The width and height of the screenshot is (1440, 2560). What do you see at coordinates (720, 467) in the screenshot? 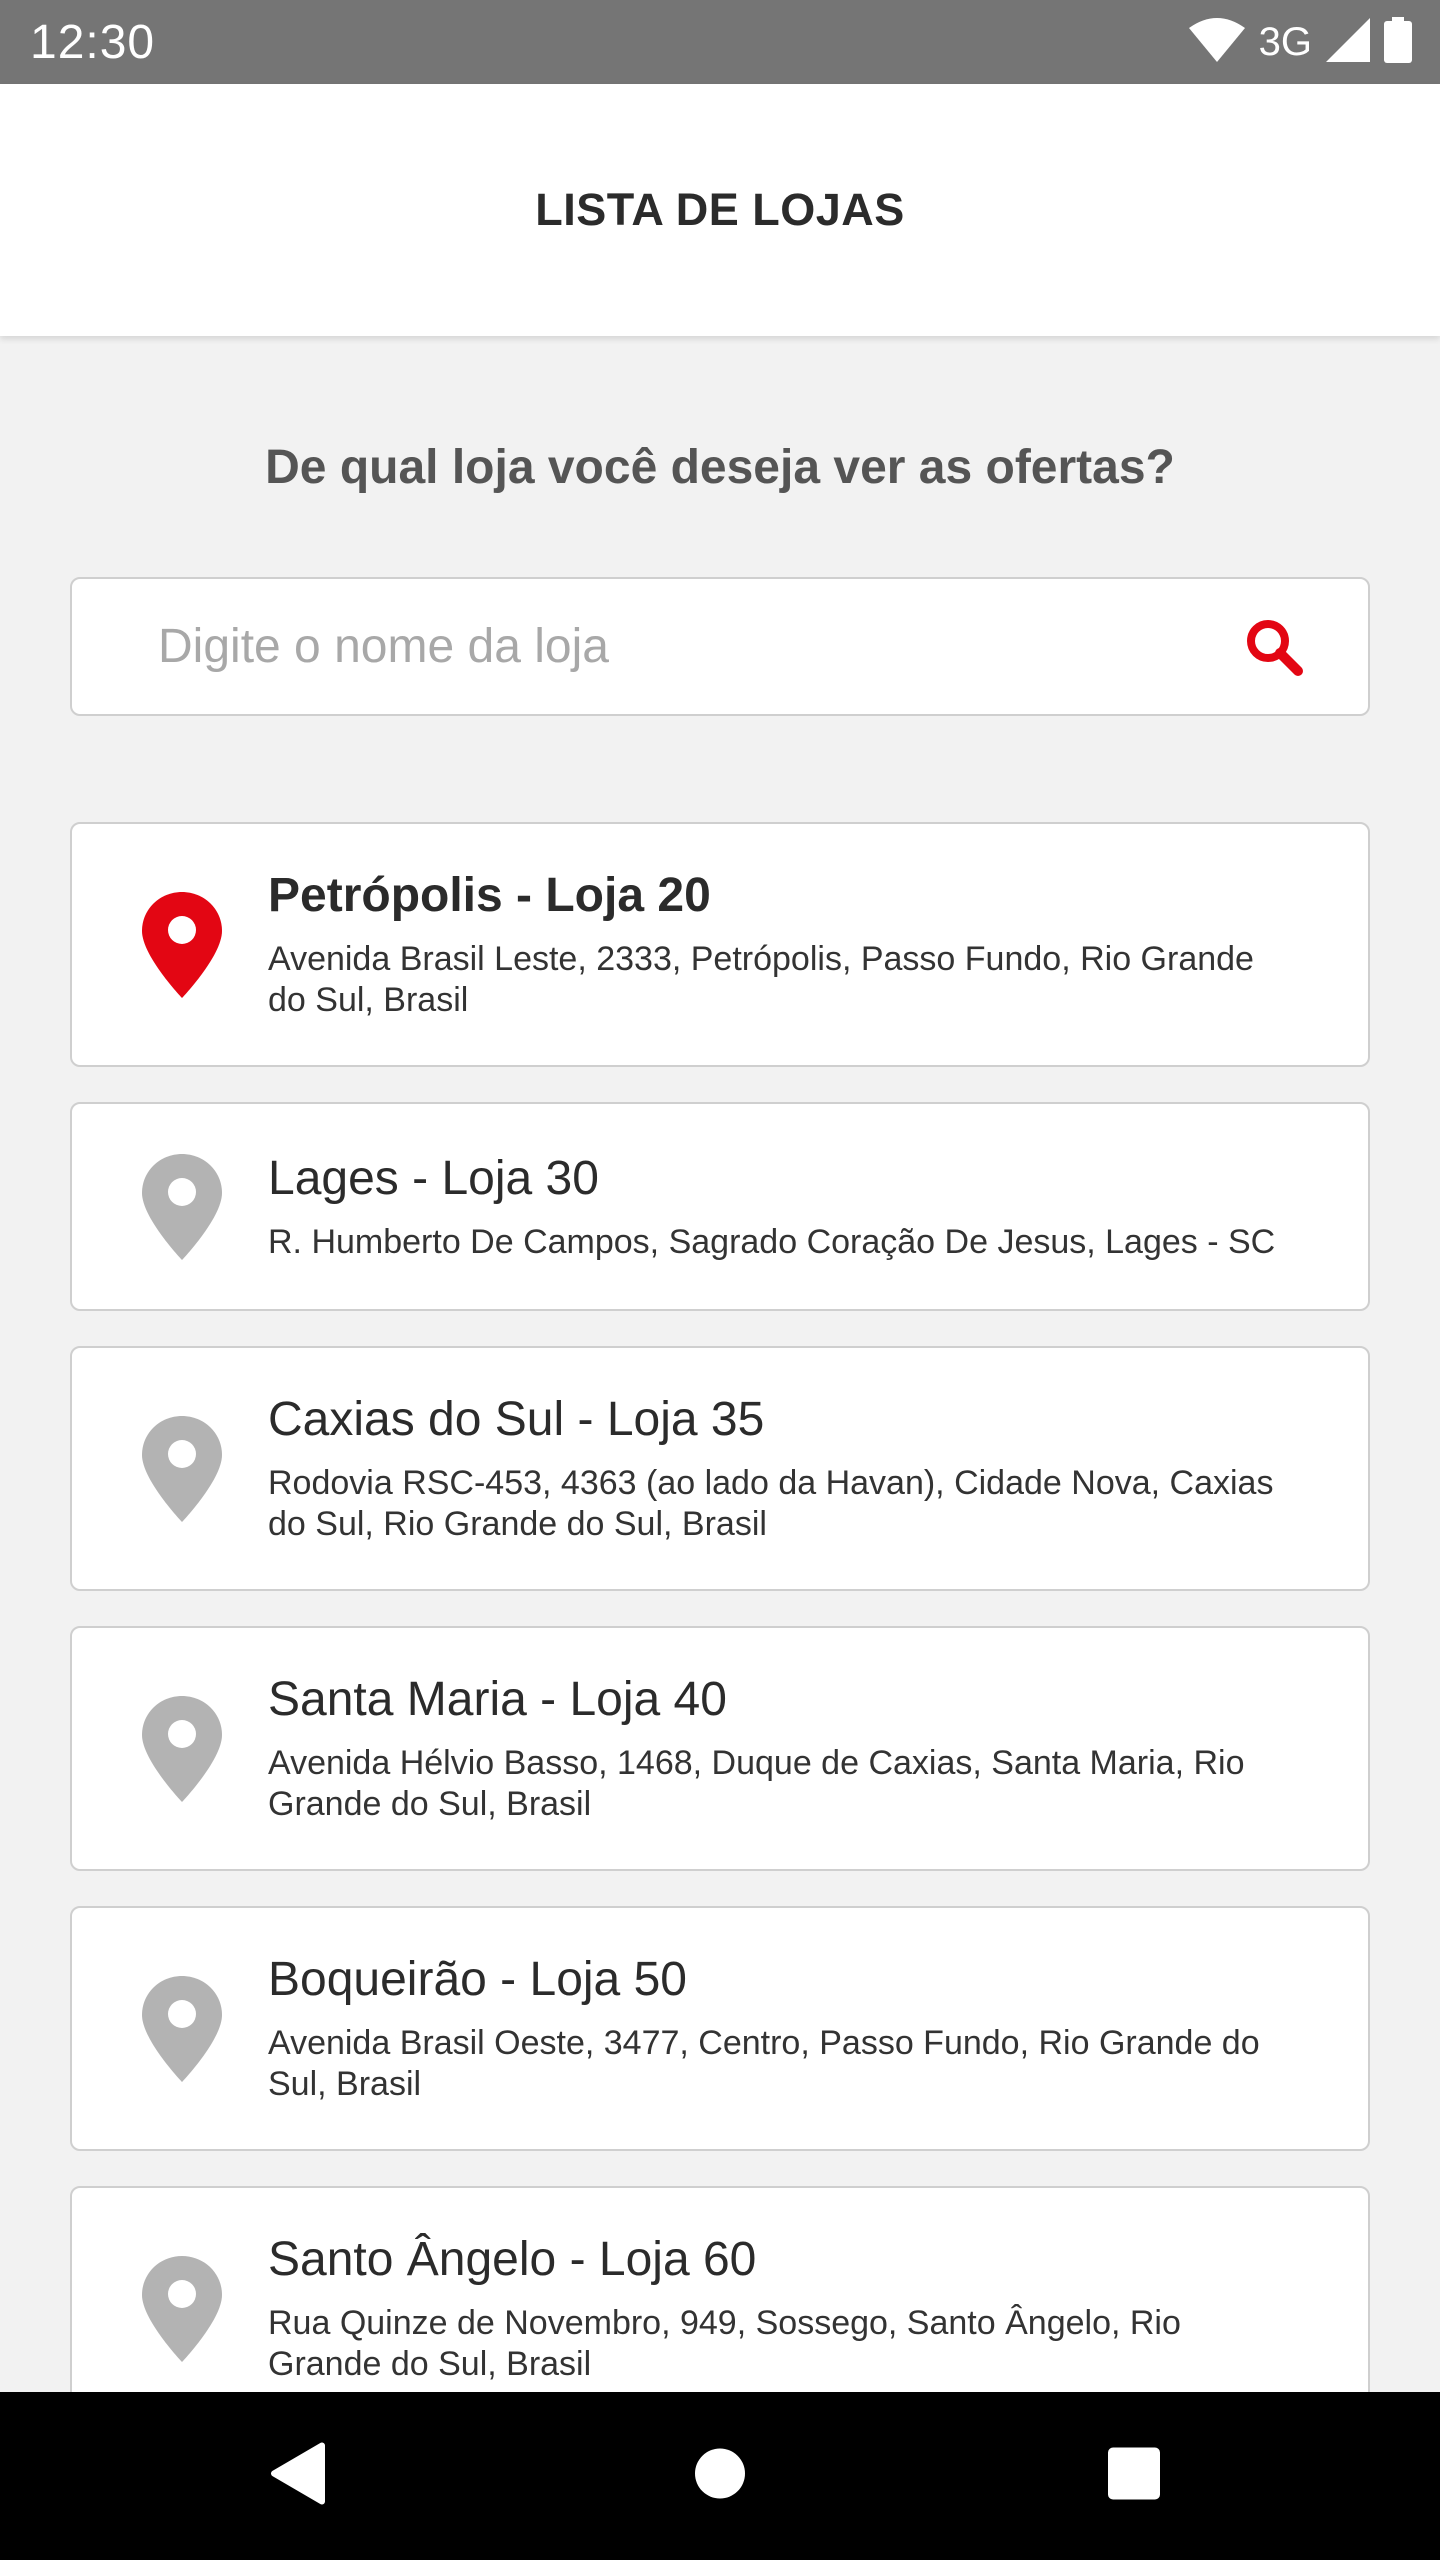
I see `store-question: De qual loja você deseja ver as ofertas?` at bounding box center [720, 467].